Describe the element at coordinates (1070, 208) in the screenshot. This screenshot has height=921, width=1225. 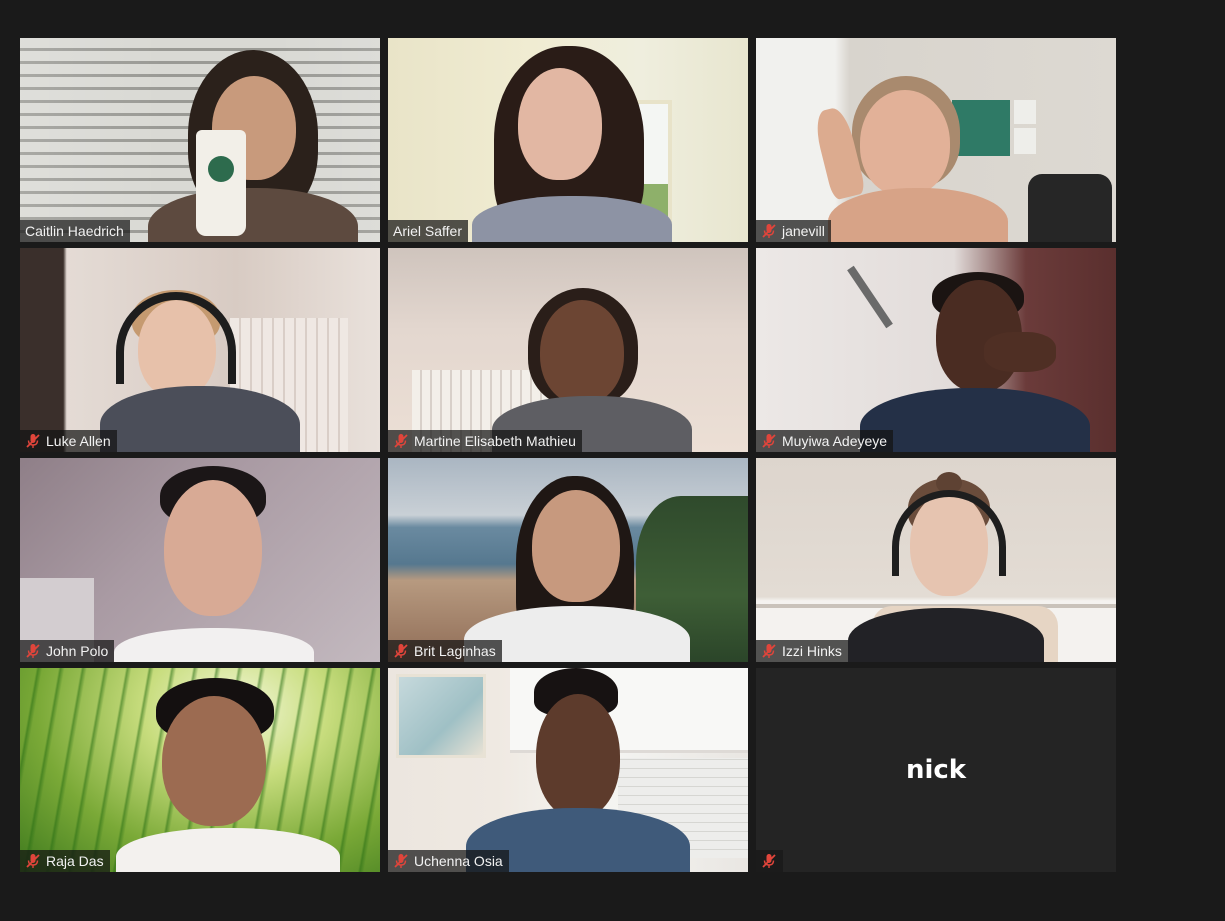
I see `chair` at that location.